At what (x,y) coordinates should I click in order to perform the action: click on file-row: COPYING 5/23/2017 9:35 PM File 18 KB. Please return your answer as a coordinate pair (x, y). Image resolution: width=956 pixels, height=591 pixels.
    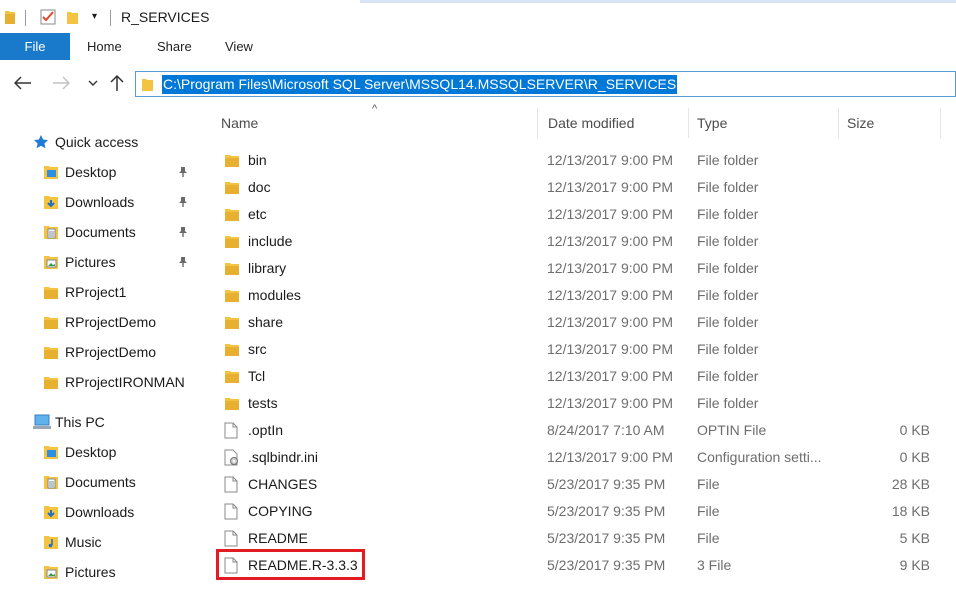
    Looking at the image, I should click on (585, 511).